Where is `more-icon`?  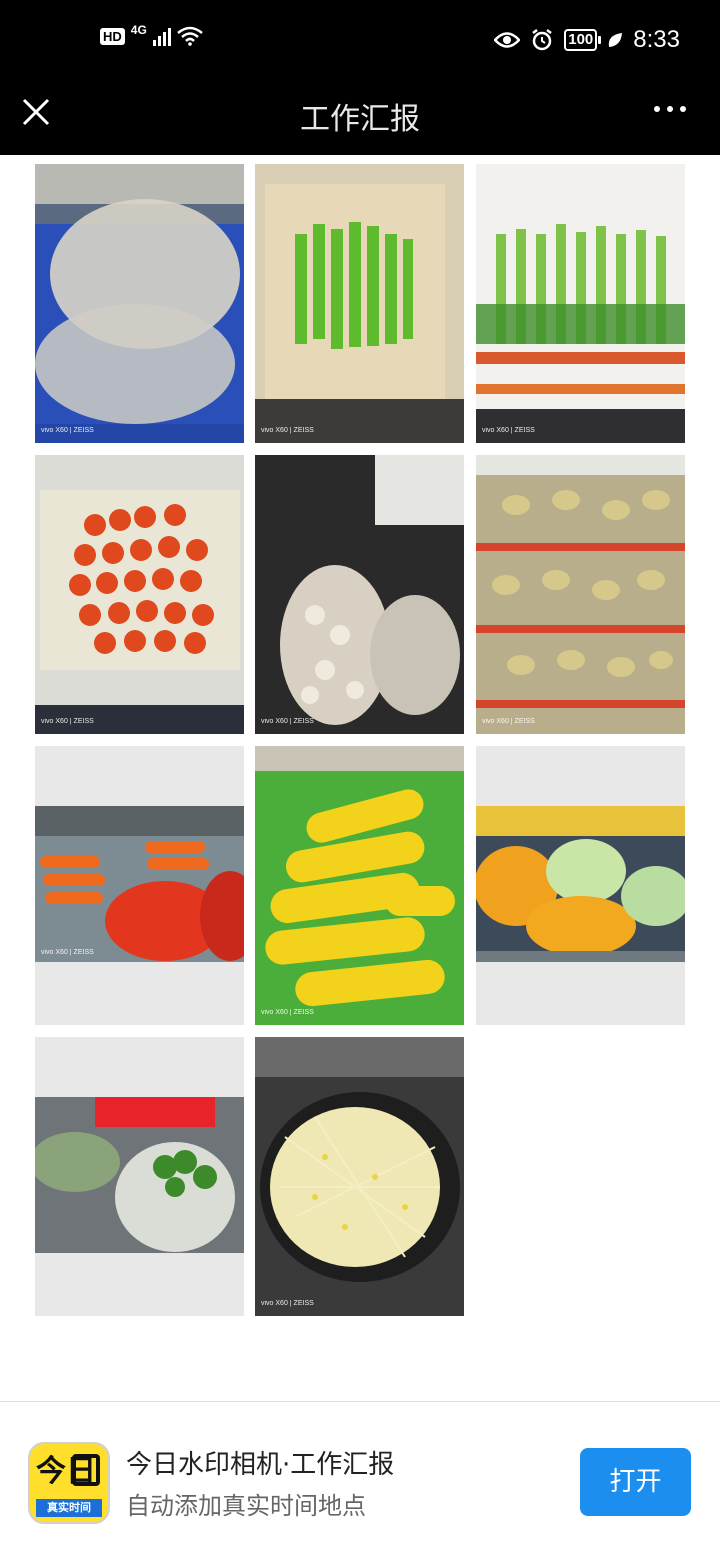 more-icon is located at coordinates (670, 109).